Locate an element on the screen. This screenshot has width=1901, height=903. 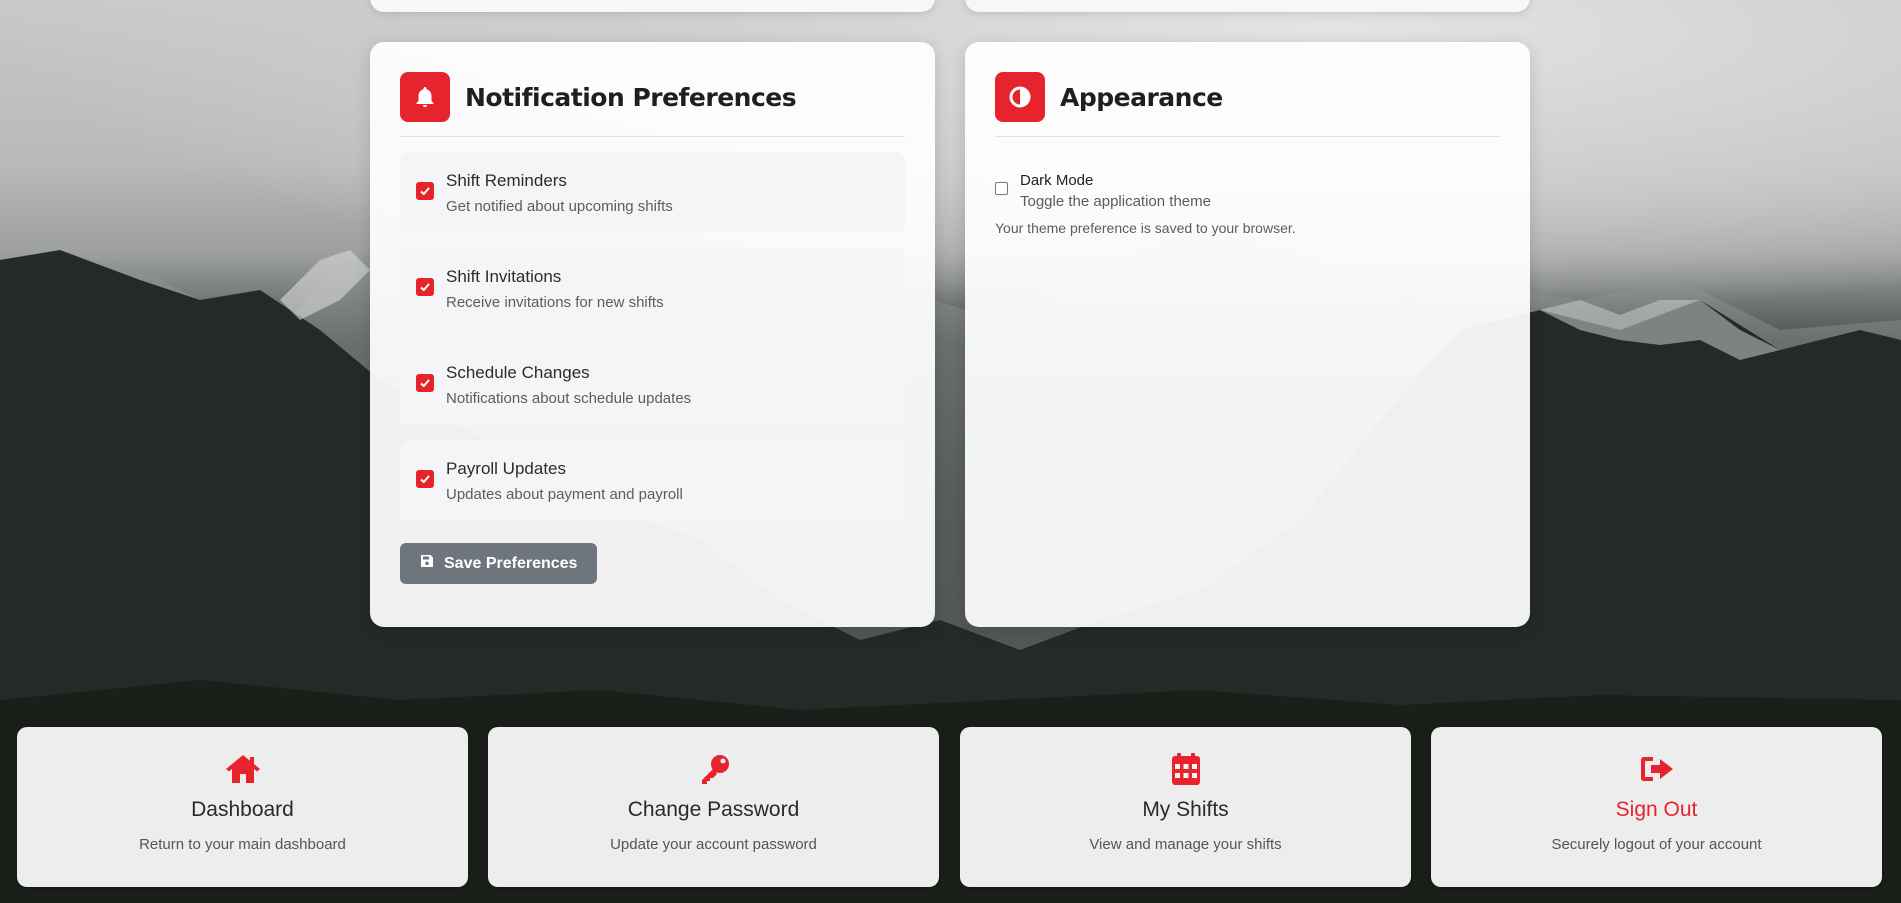
nav-card-sign-out: Sign Out Securely logout of your account is located at coordinates (1656, 807).